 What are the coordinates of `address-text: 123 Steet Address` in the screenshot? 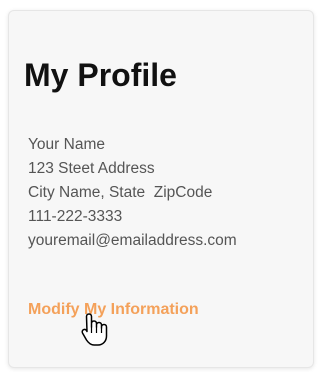 It's located at (91, 168).